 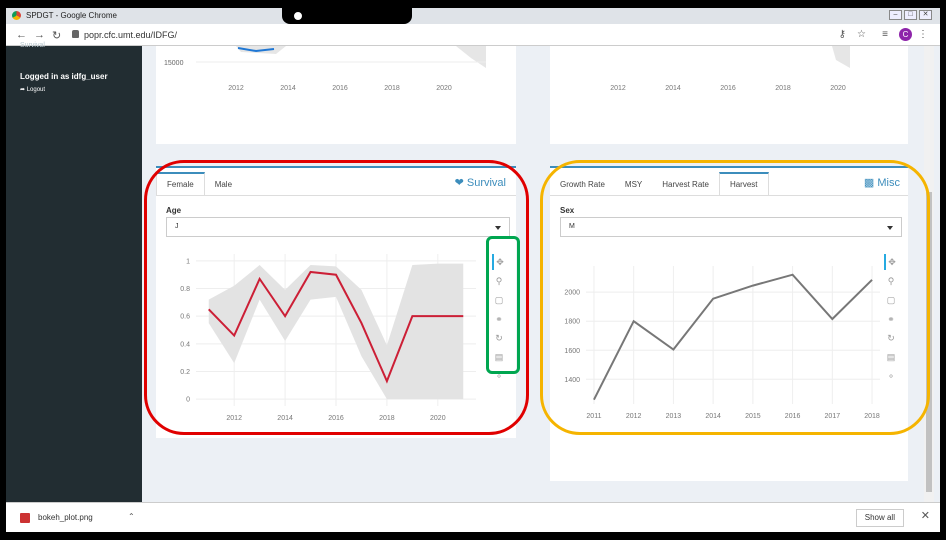 I want to click on tab-msy: MSY, so click(x=633, y=184).